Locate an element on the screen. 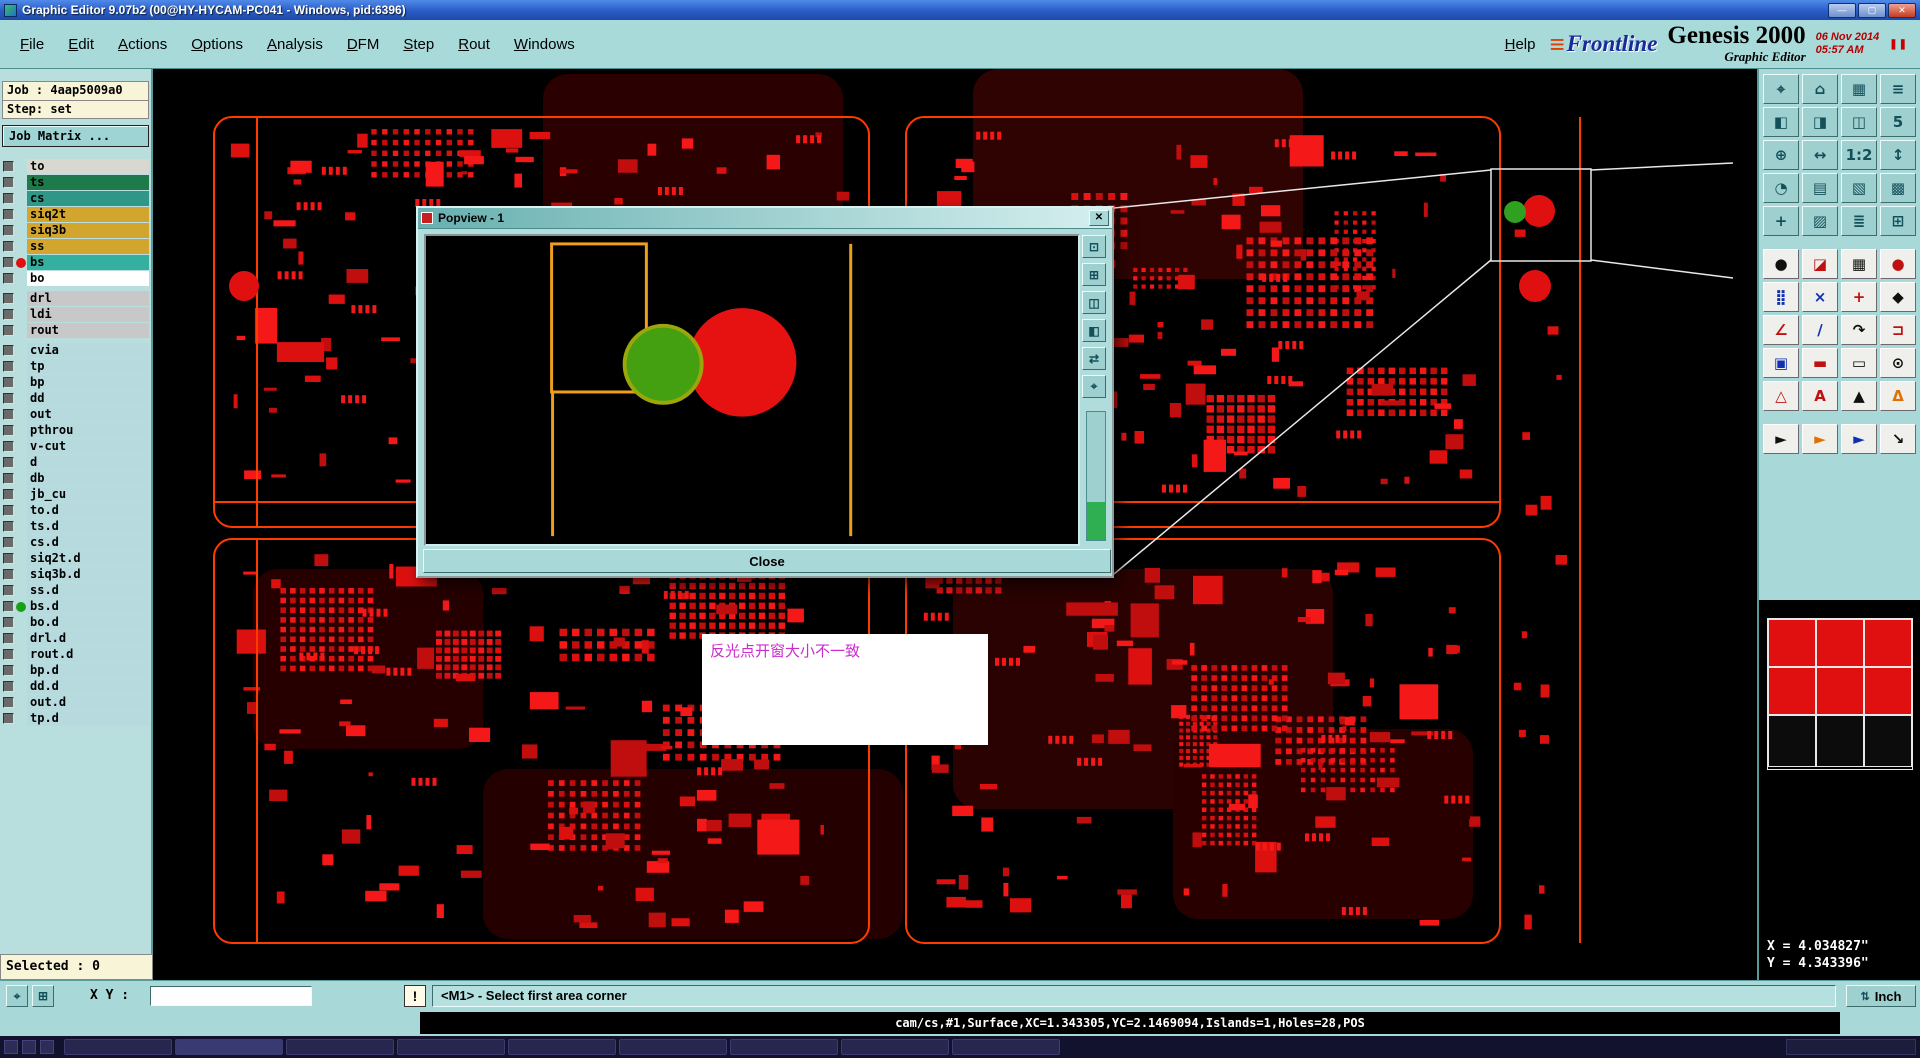 This screenshot has width=1920, height=1058. menu-help: Help is located at coordinates (1520, 44).